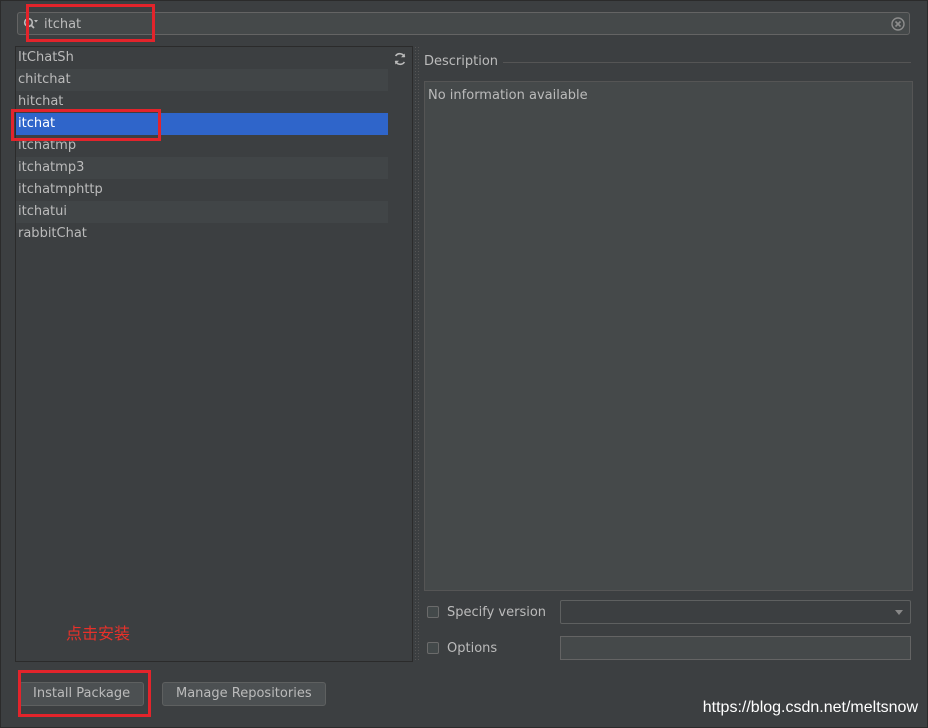  I want to click on specify-version-checkbox, so click(433, 612).